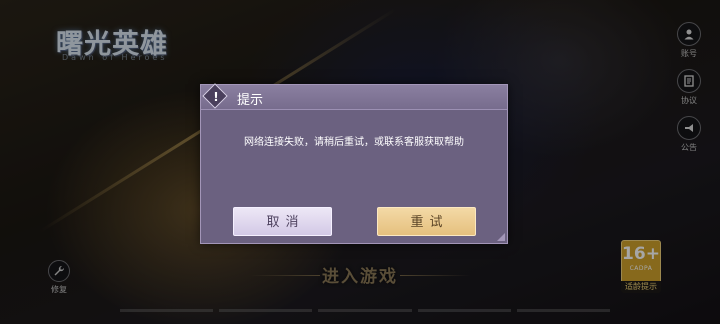 The width and height of the screenshot is (720, 324). I want to click on dialog-message: 网络连接失败，请稍后重试，或联系客服获取帮助, so click(354, 142).